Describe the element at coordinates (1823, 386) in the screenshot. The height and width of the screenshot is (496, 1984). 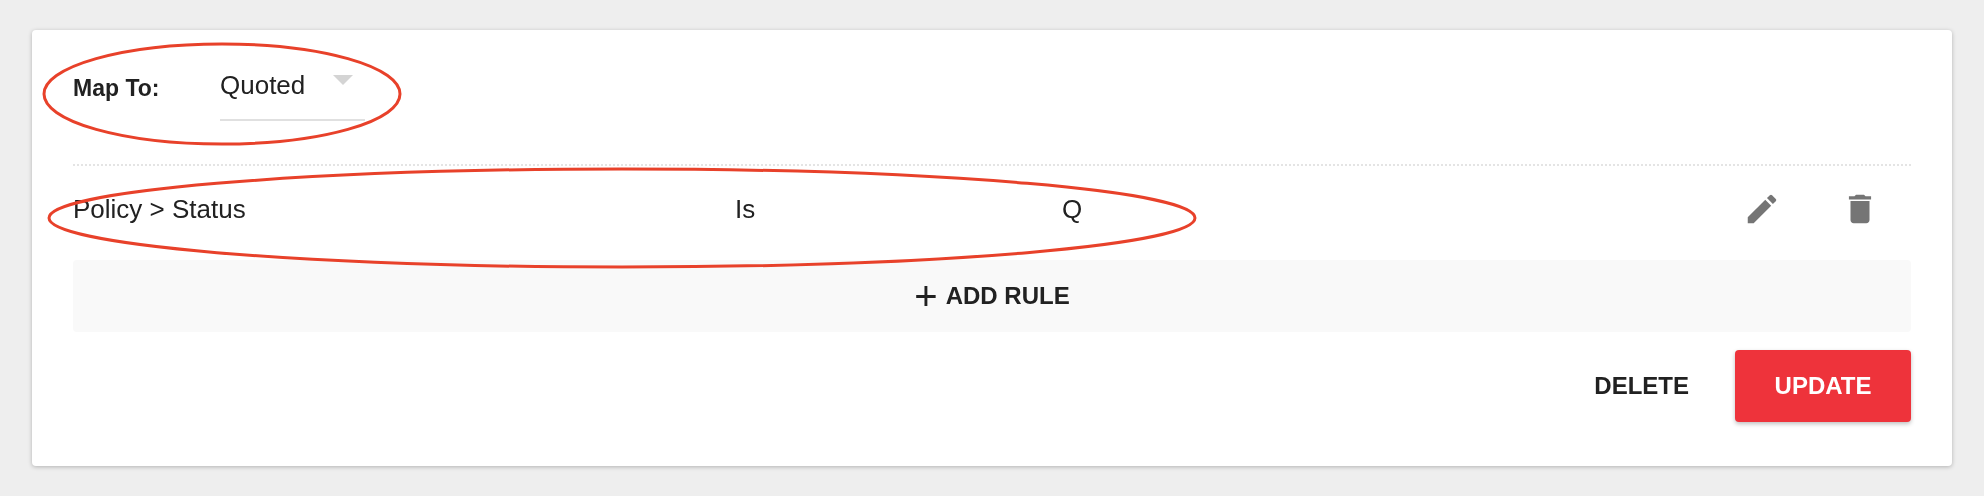
I see `update-button: UPDATE` at that location.